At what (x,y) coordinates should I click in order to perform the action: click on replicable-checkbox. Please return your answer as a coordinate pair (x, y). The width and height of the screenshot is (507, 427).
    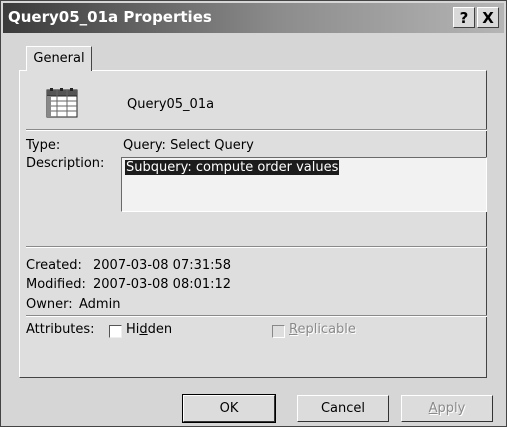
    Looking at the image, I should click on (278, 331).